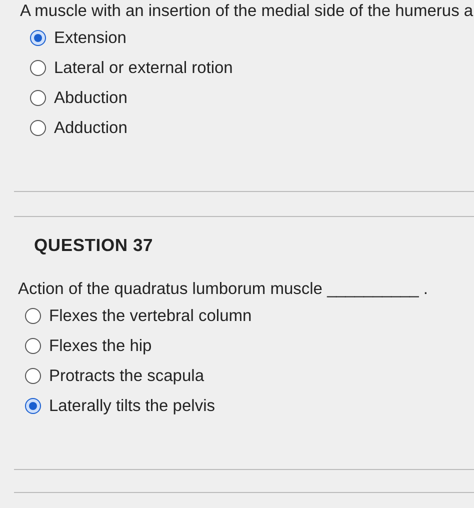 This screenshot has width=474, height=508. I want to click on option-label: Protracts the scapula, so click(126, 376).